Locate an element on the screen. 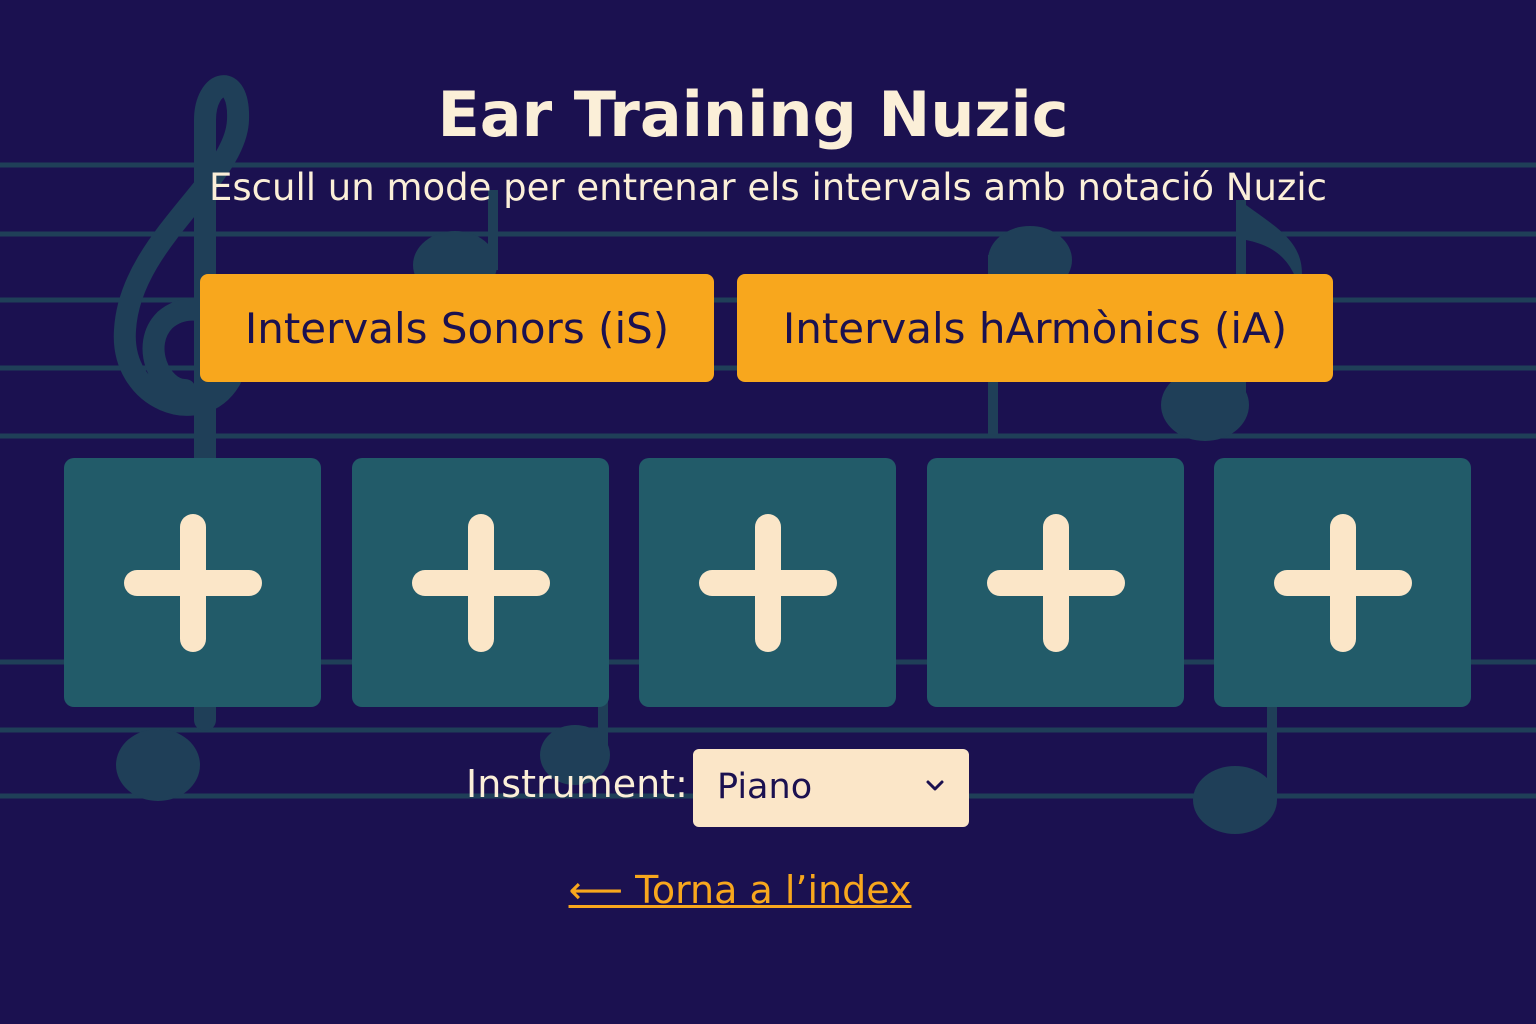 The height and width of the screenshot is (1024, 1536). mode-button-intervals-sonors: Intervals Sonors (iS) is located at coordinates (457, 328).